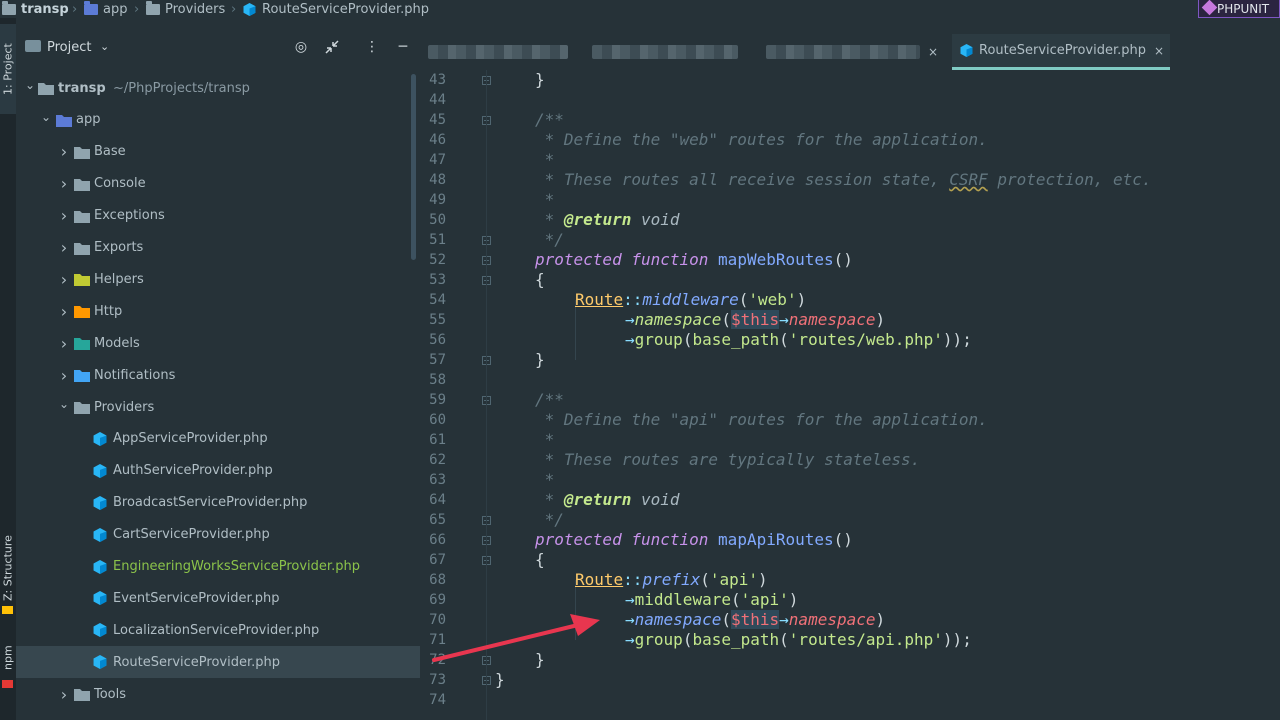 The image size is (1280, 720). What do you see at coordinates (843, 52) in the screenshot?
I see `redacted-tab-title` at bounding box center [843, 52].